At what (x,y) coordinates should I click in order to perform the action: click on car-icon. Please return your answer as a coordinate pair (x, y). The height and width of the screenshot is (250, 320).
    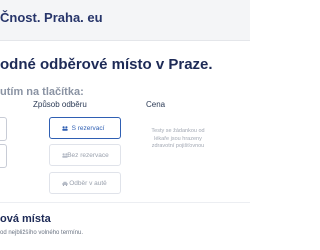
    Looking at the image, I should click on (65, 183).